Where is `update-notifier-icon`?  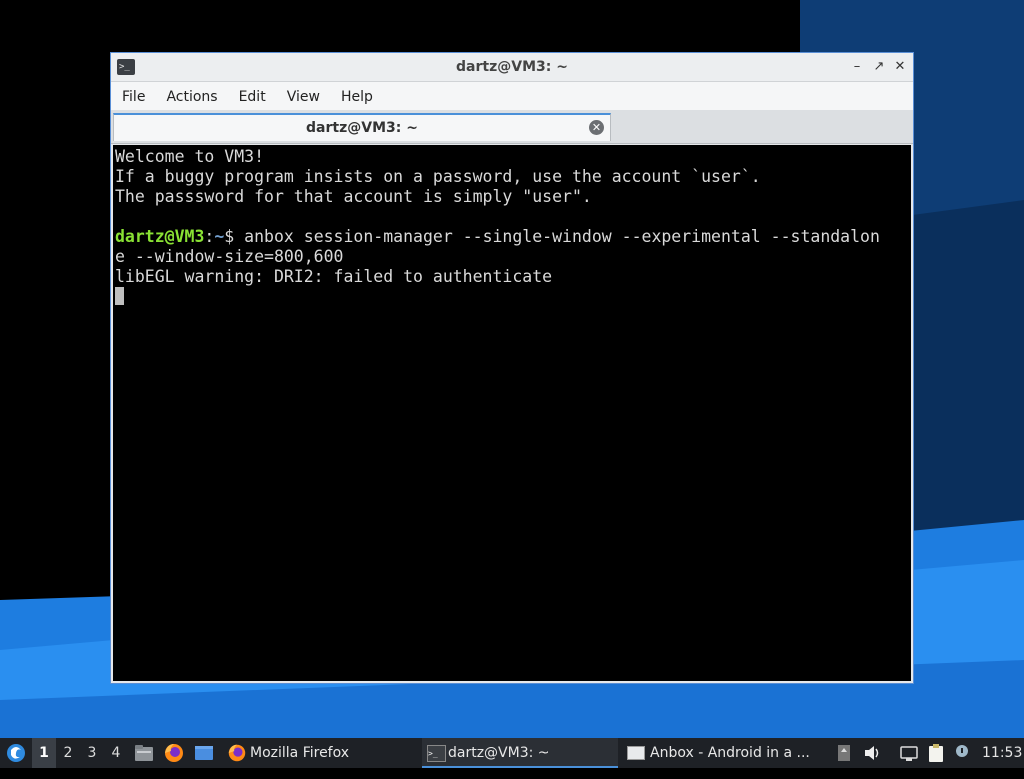
update-notifier-icon is located at coordinates (962, 753).